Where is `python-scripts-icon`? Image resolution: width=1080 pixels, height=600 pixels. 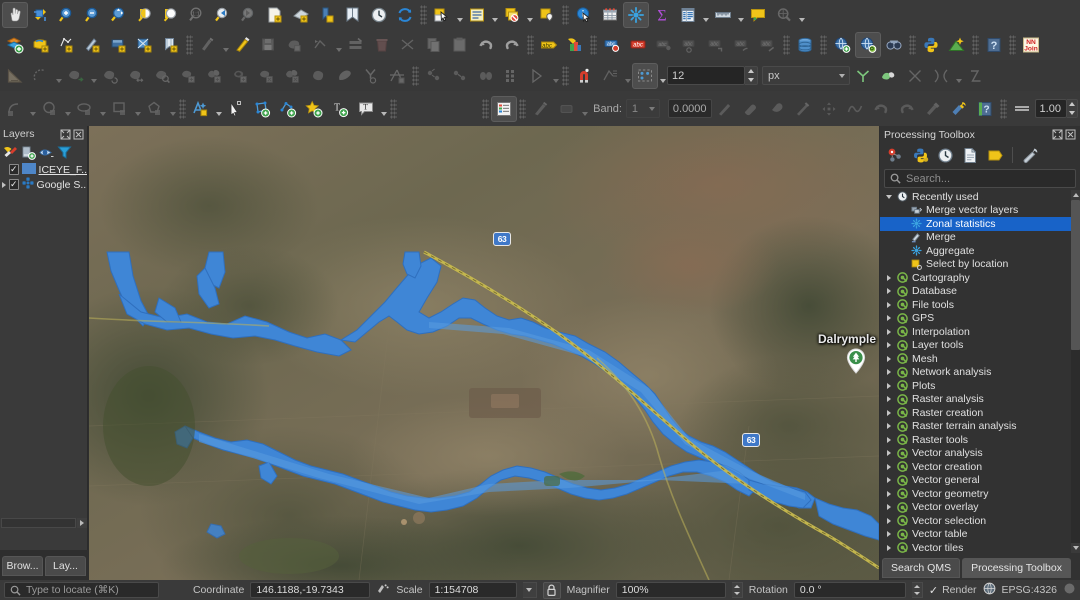 python-scripts-icon is located at coordinates (920, 155).